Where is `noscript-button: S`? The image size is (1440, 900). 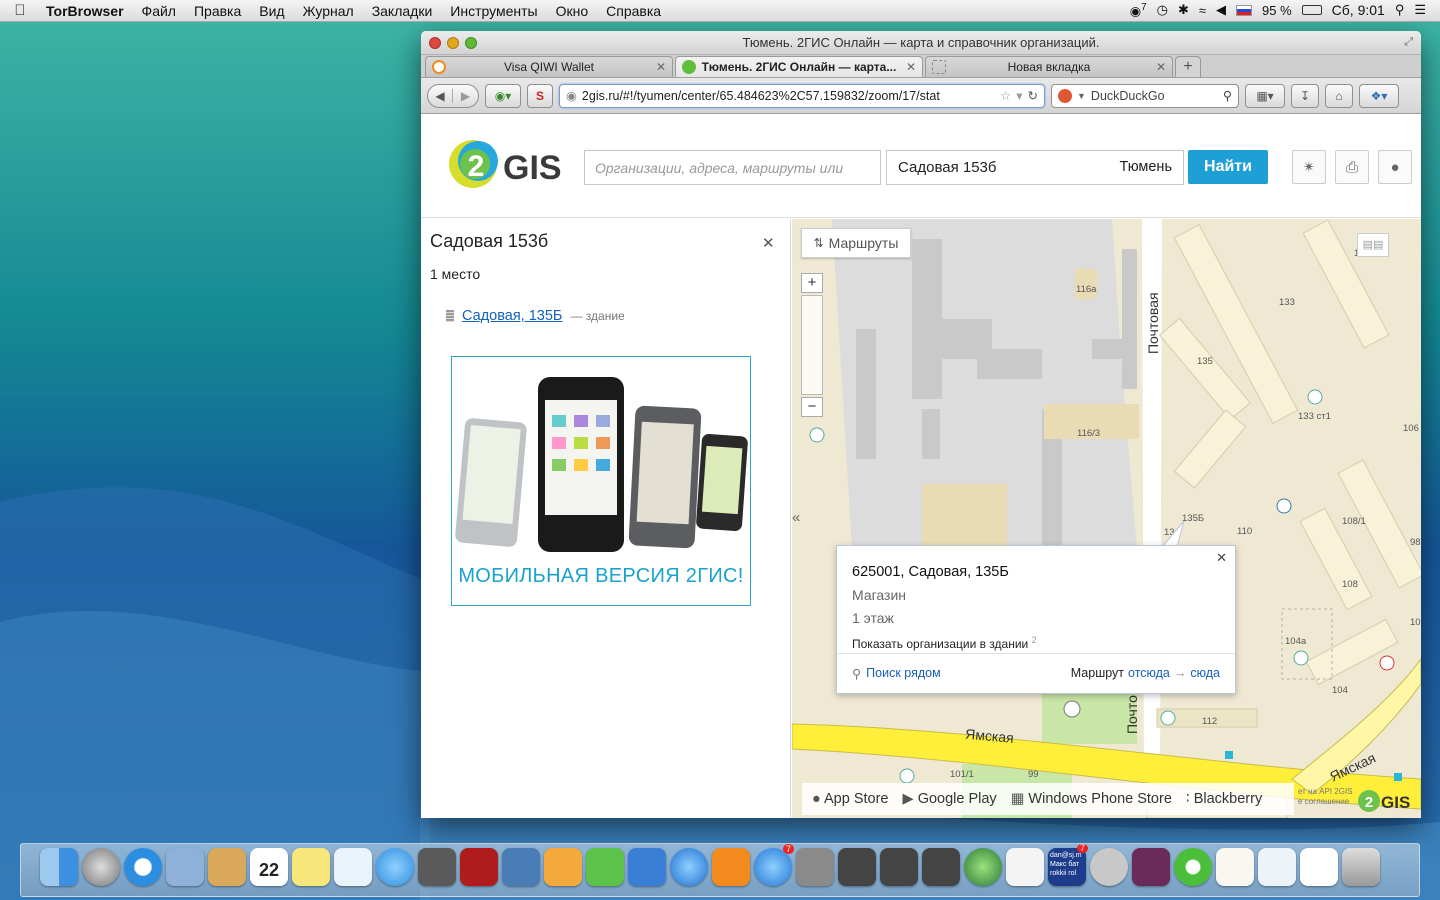
noscript-button: S is located at coordinates (540, 95).